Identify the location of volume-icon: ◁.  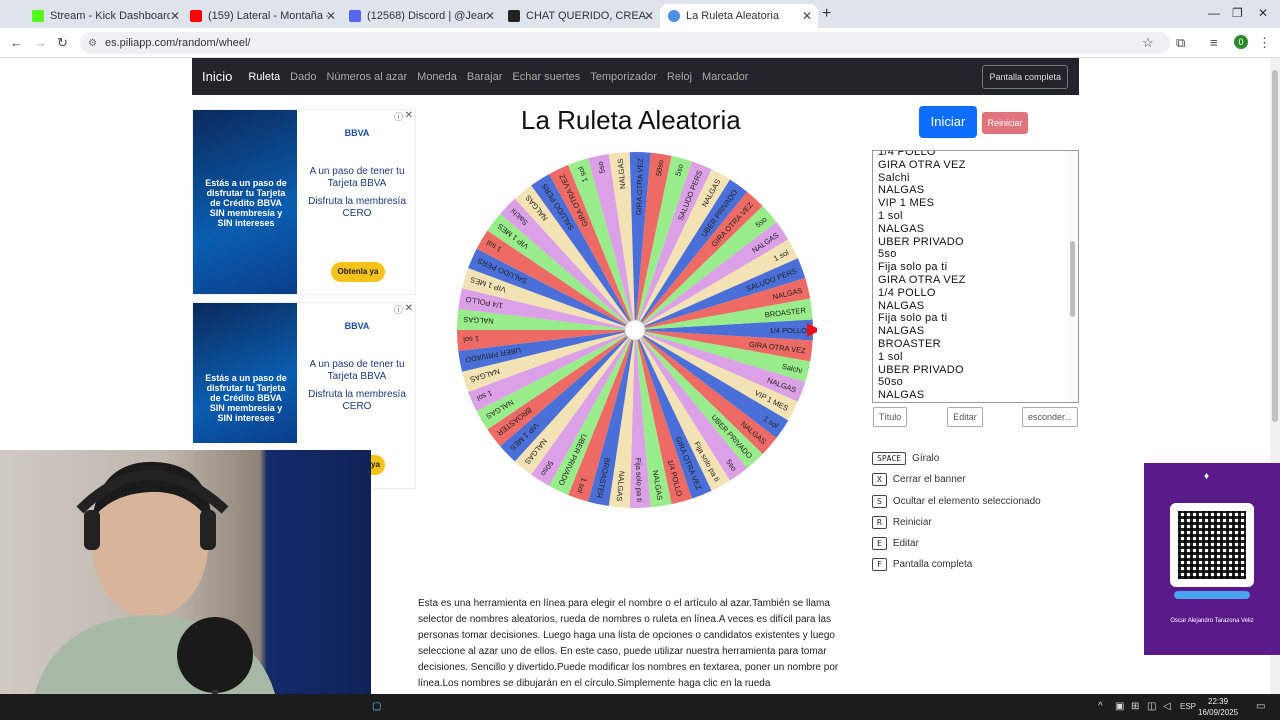
(1167, 706).